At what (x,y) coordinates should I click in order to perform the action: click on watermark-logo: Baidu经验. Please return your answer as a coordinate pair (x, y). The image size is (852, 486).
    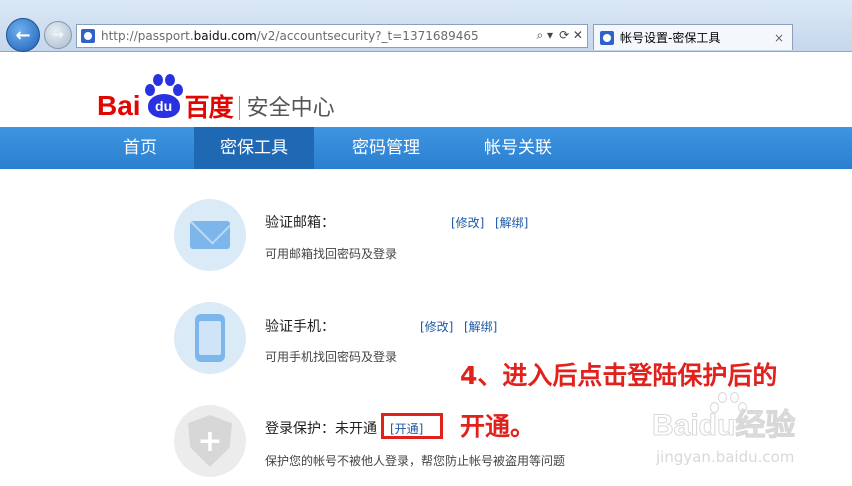
    Looking at the image, I should click on (723, 426).